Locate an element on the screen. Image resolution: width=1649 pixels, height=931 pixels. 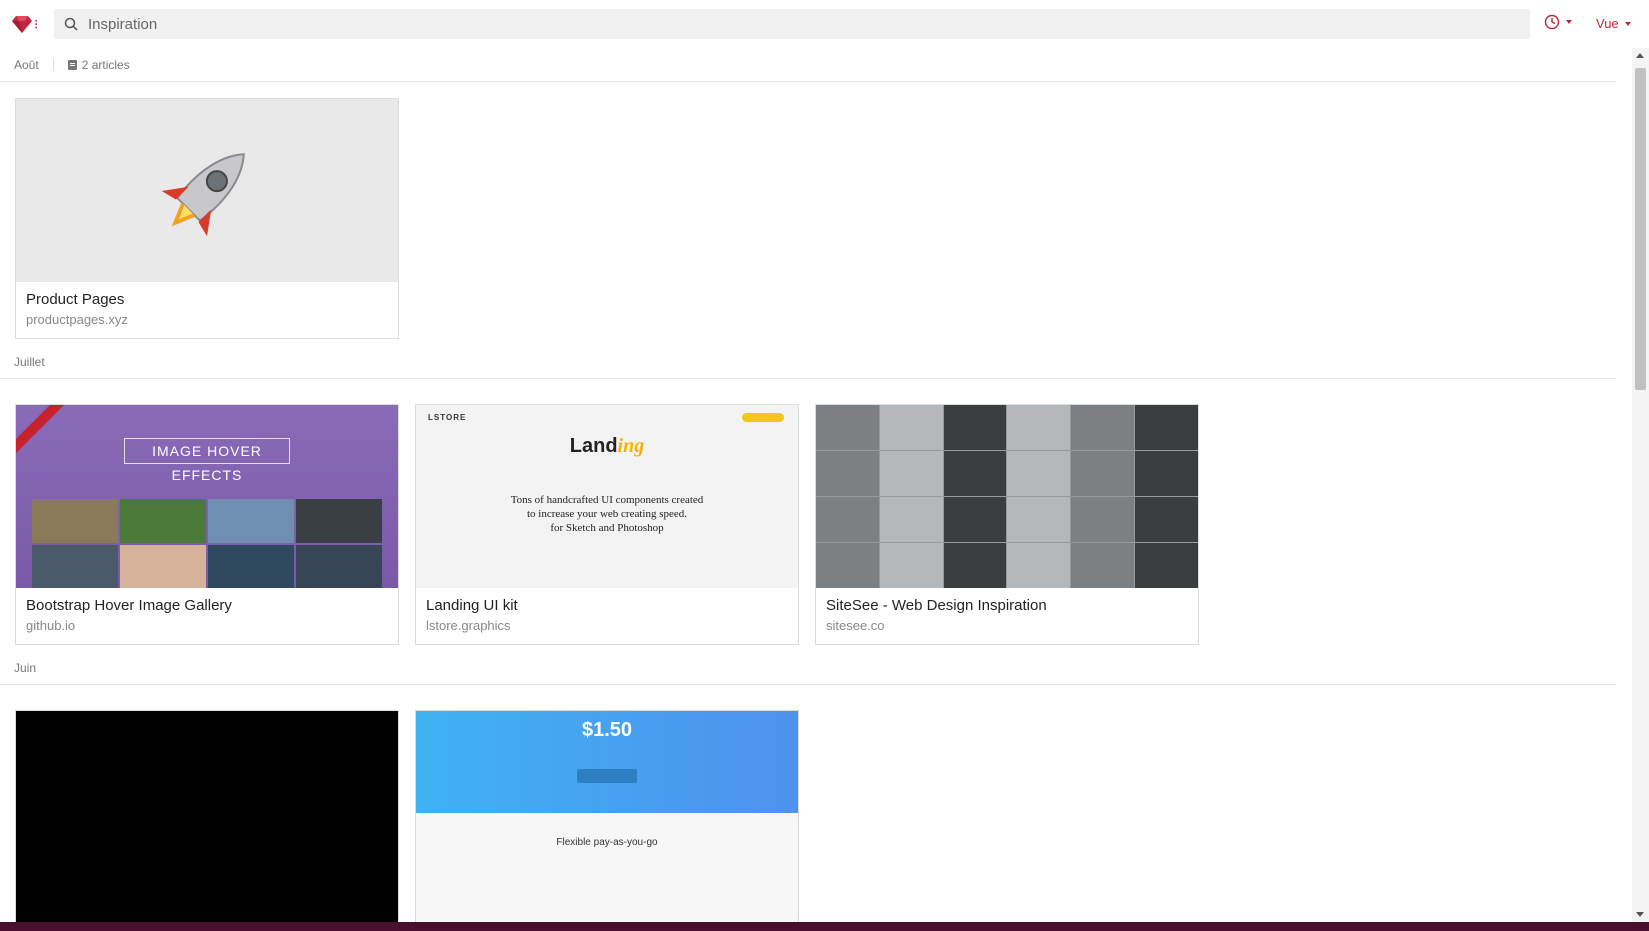
group-label: Août is located at coordinates (26, 64).